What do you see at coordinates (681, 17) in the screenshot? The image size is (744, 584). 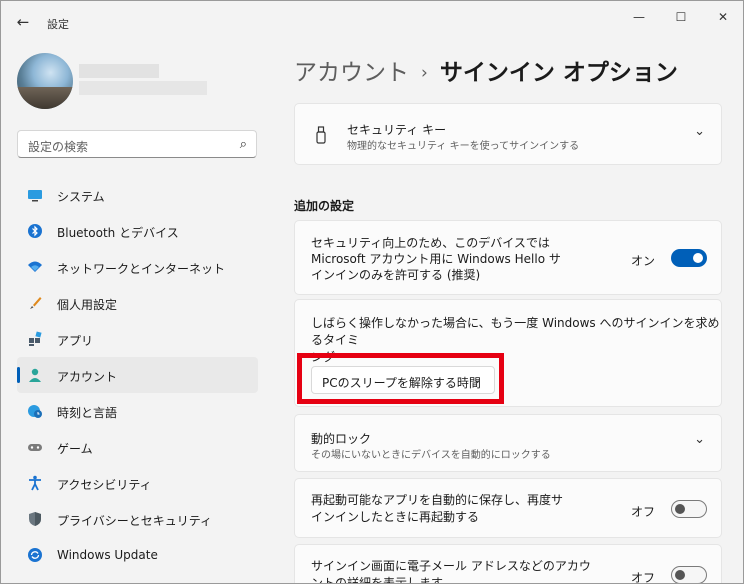 I see `maximize-button: ☐` at bounding box center [681, 17].